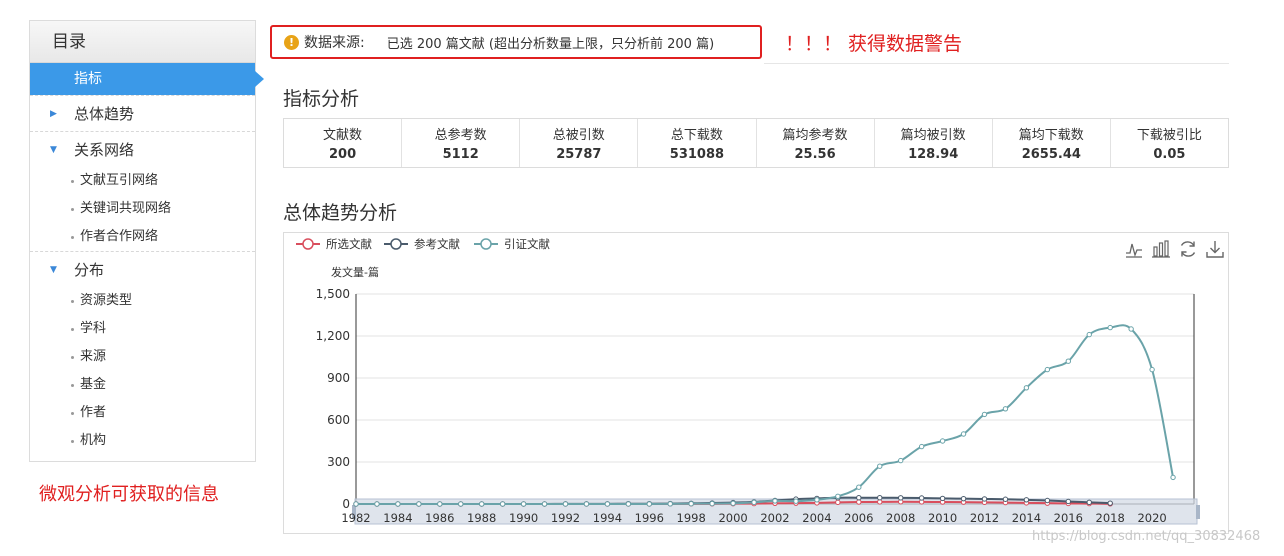 Image resolution: width=1284 pixels, height=556 pixels. I want to click on metric-value: 128.94, so click(933, 154).